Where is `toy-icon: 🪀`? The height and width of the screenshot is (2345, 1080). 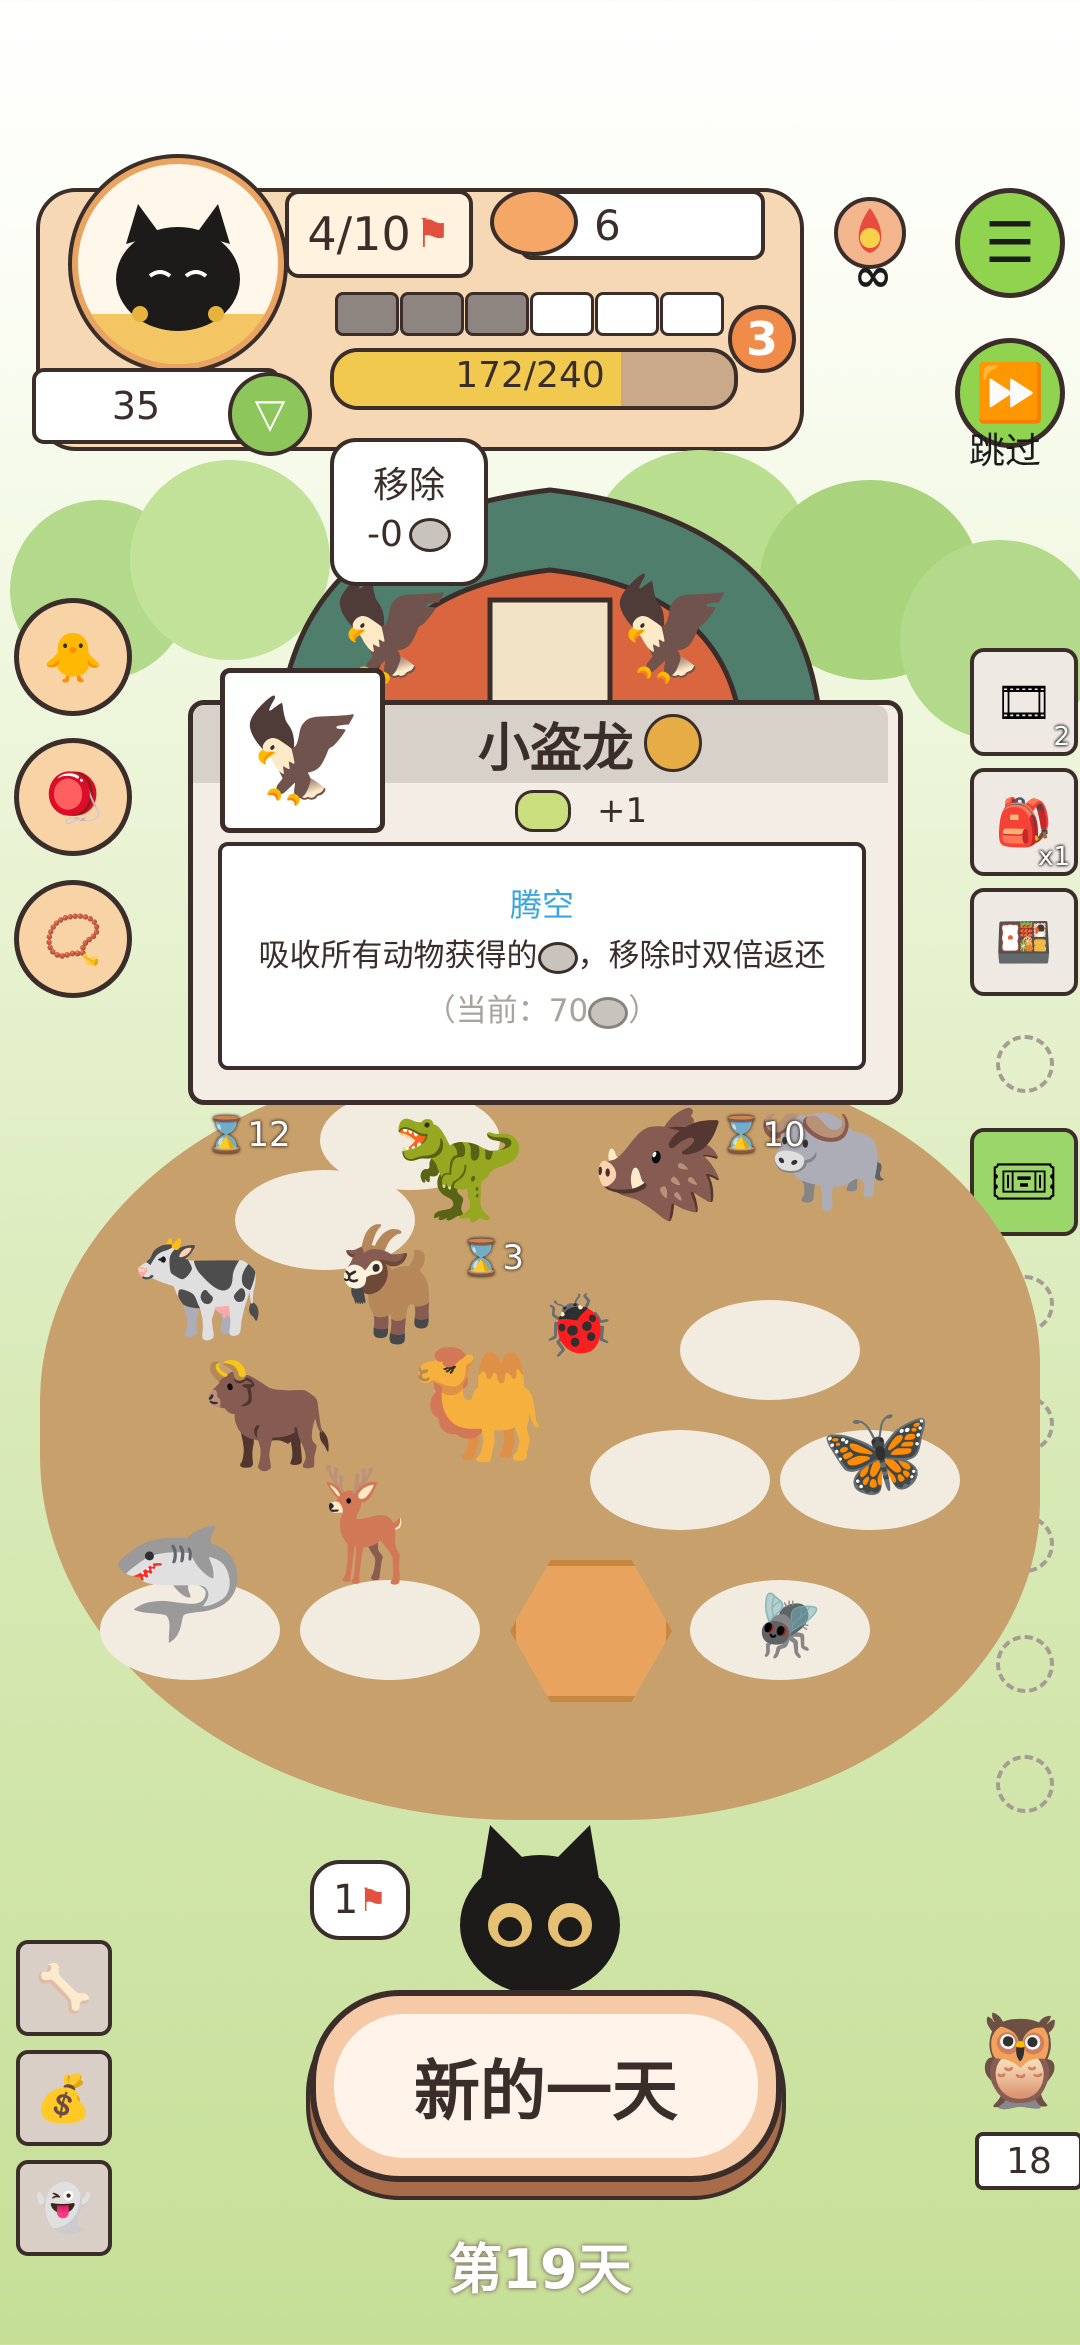 toy-icon: 🪀 is located at coordinates (73, 797).